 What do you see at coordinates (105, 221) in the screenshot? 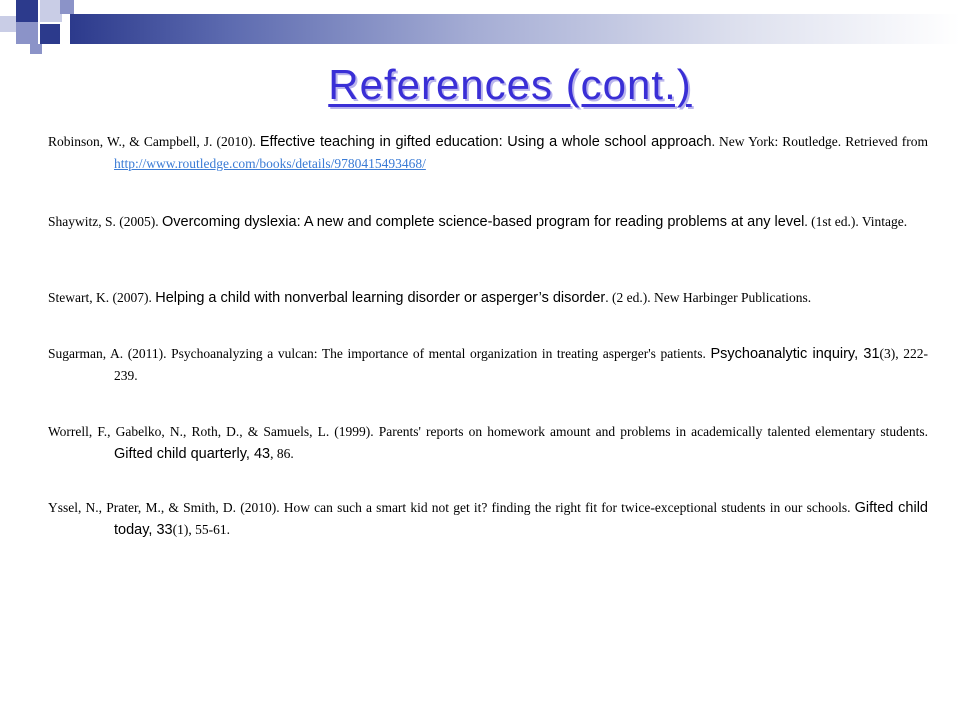
I see `reference-authors: Shaywitz, S. (2005).` at bounding box center [105, 221].